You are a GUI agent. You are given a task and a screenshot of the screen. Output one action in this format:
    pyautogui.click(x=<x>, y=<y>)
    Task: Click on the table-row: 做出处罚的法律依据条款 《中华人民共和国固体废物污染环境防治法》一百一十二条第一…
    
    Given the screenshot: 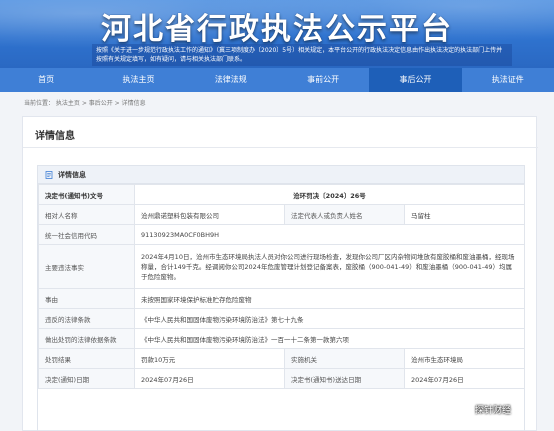 What is the action you would take?
    pyautogui.click(x=281, y=338)
    